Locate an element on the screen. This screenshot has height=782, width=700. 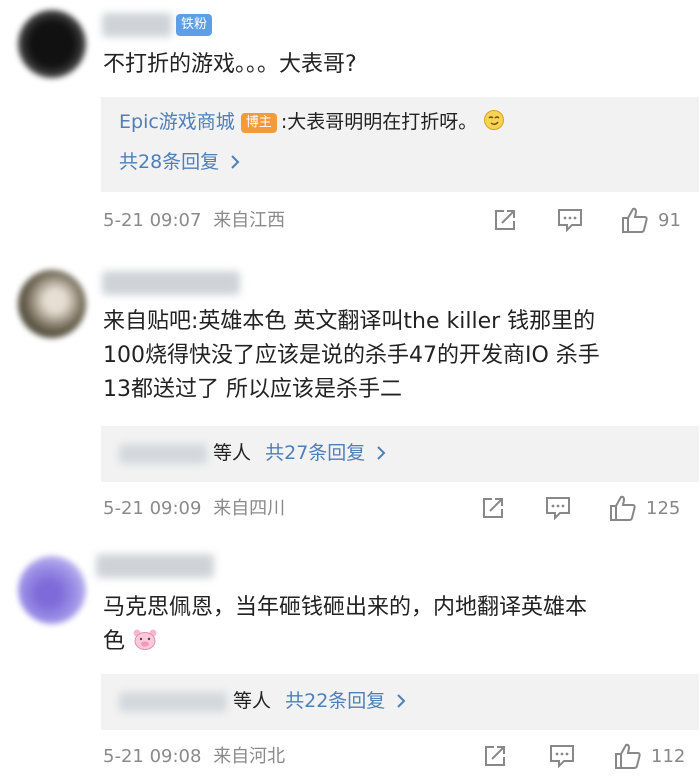
comment-text-line: 色 is located at coordinates (393, 643).